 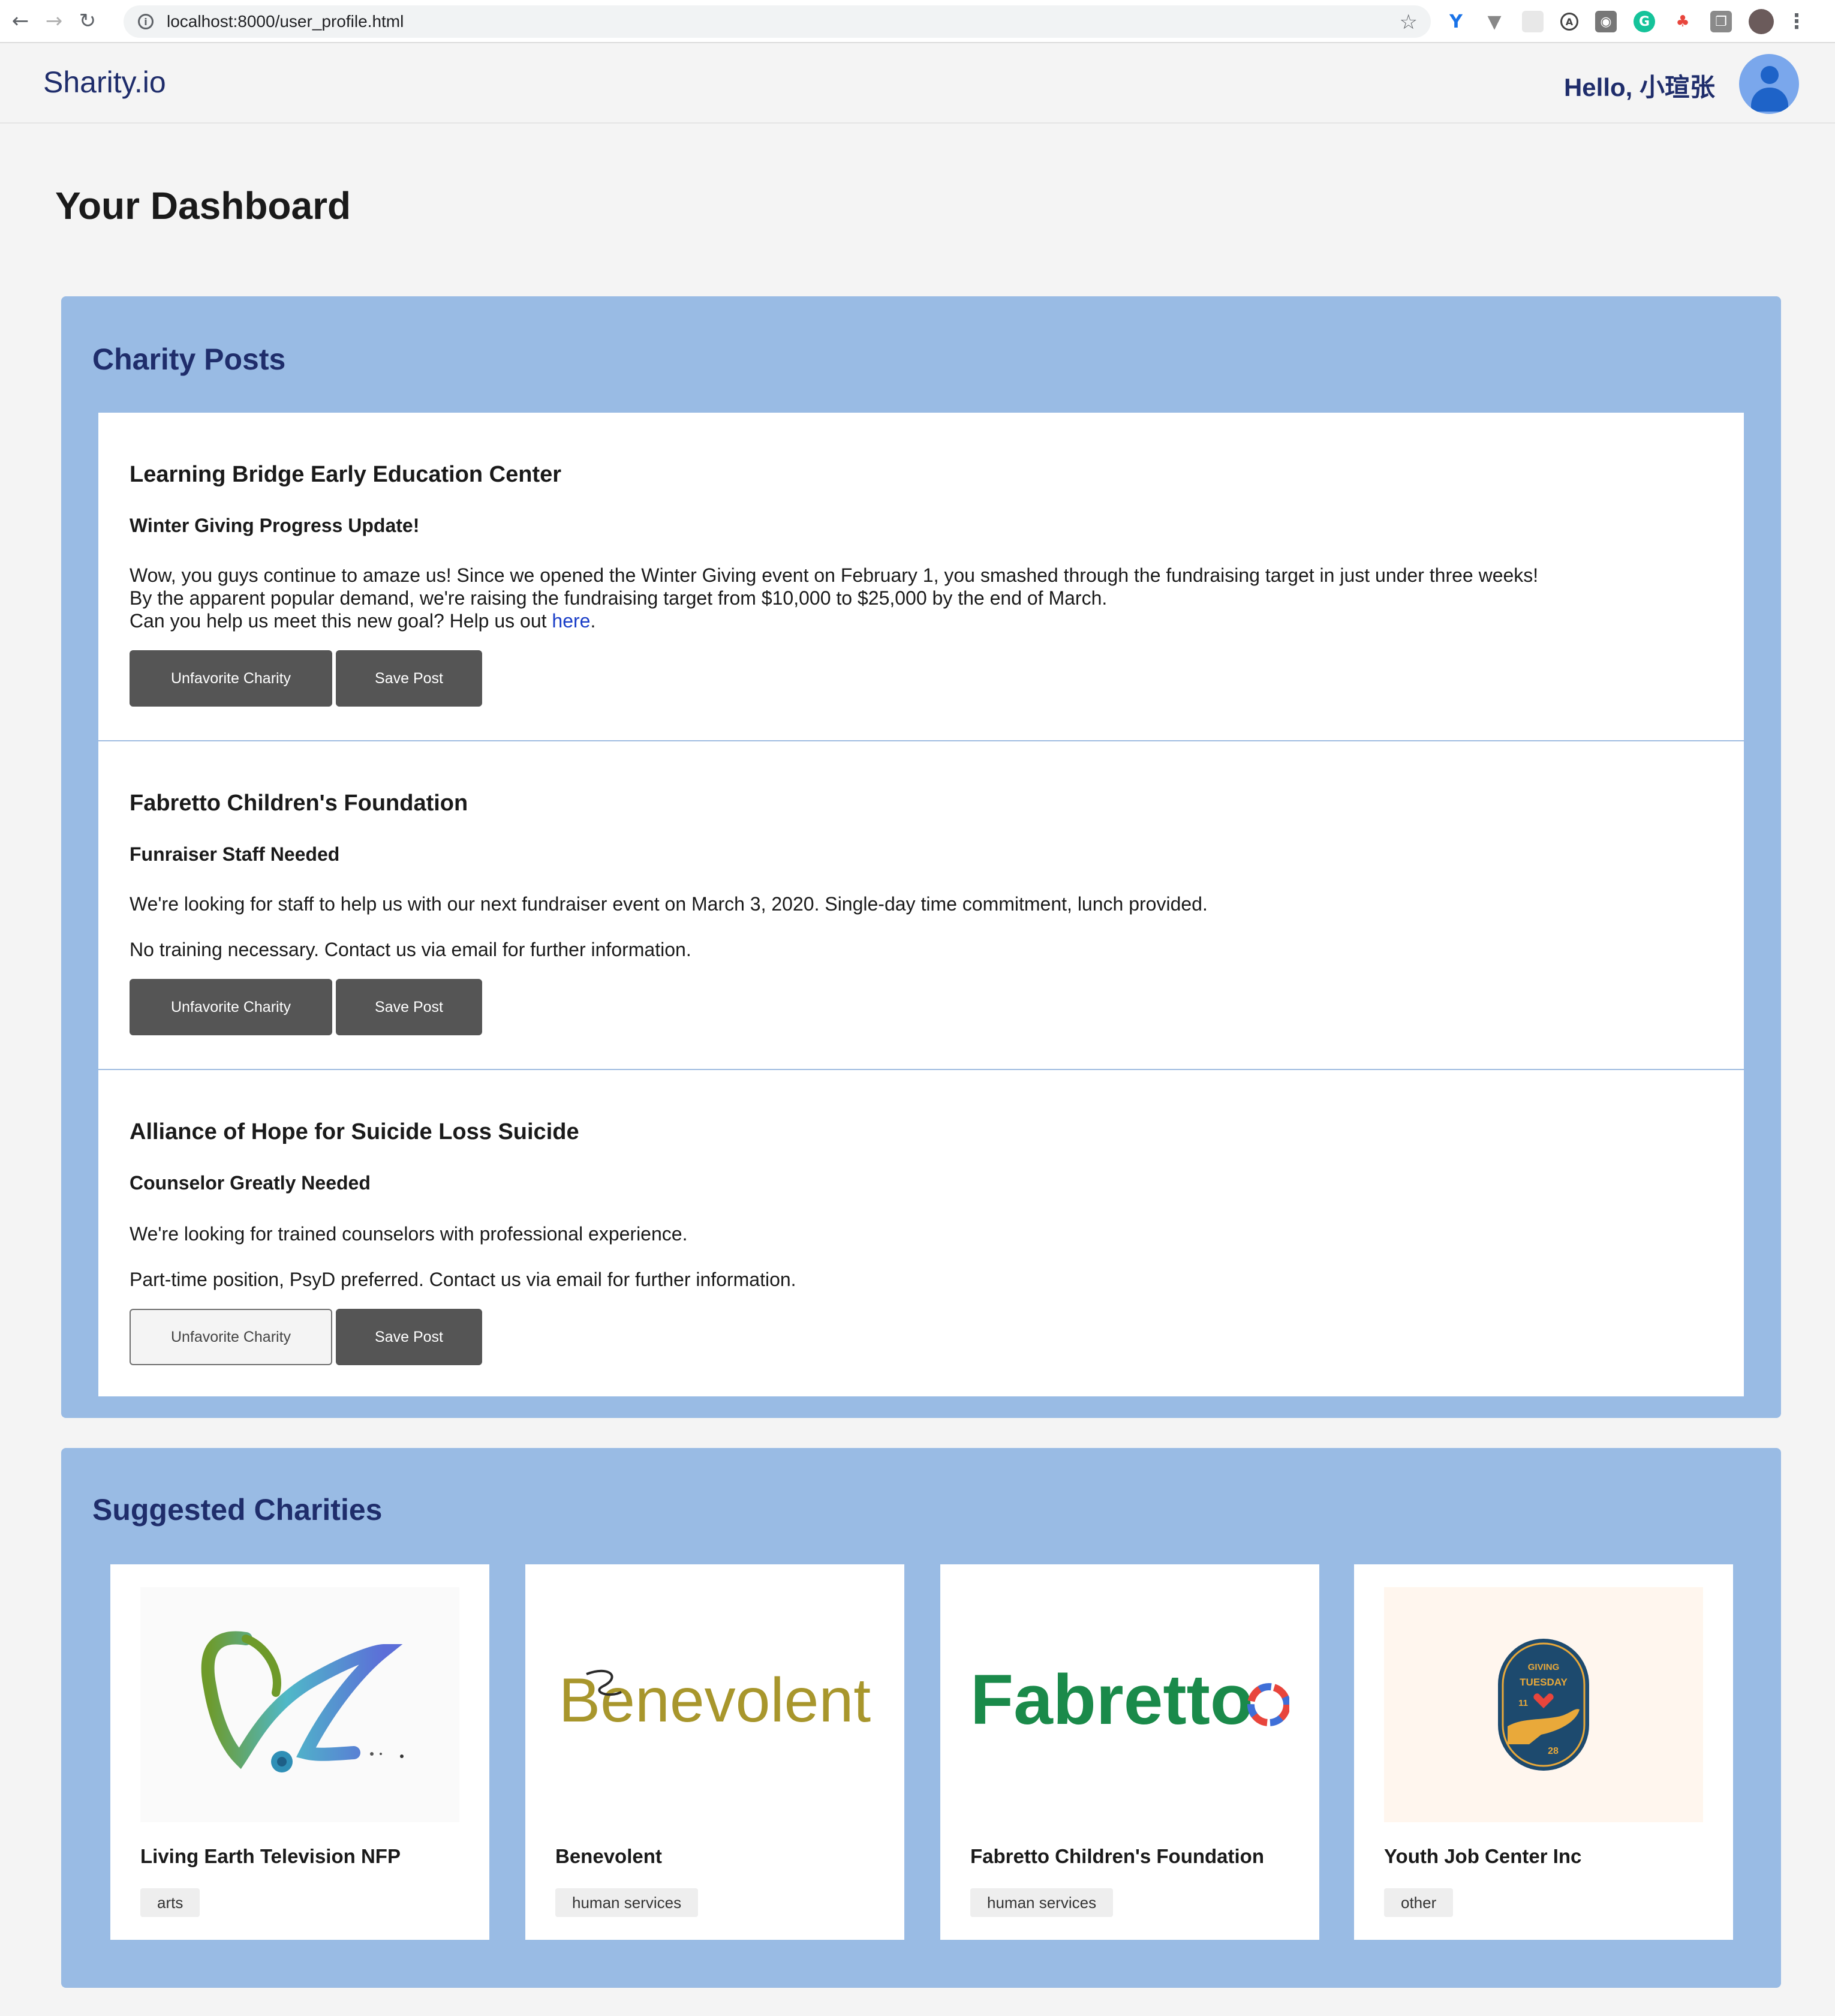 What do you see at coordinates (1769, 84) in the screenshot?
I see `user-avatar-icon` at bounding box center [1769, 84].